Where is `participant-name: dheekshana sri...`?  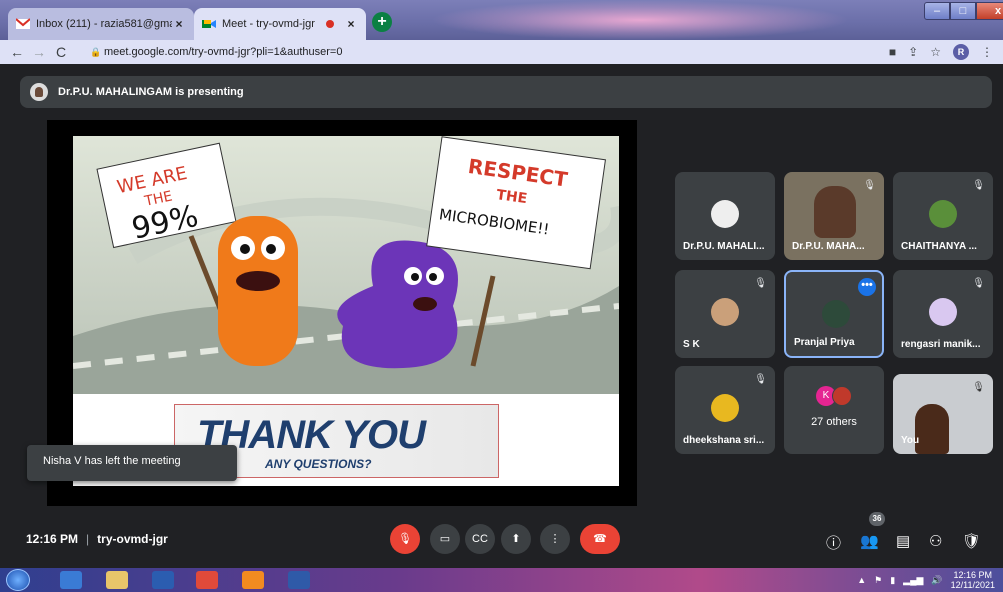 participant-name: dheekshana sri... is located at coordinates (724, 440).